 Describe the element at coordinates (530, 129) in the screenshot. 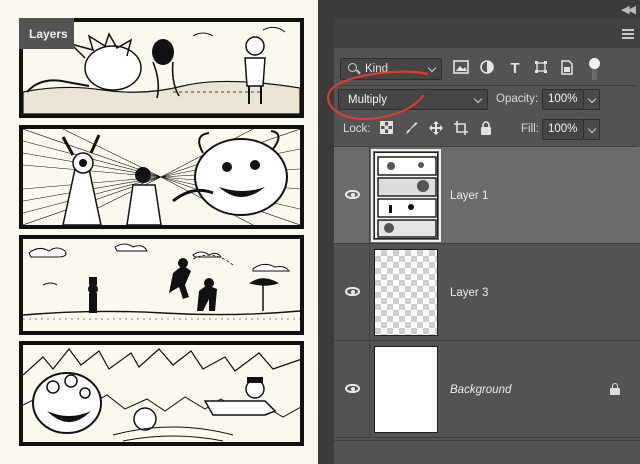

I see `fill-label: Fill:` at that location.